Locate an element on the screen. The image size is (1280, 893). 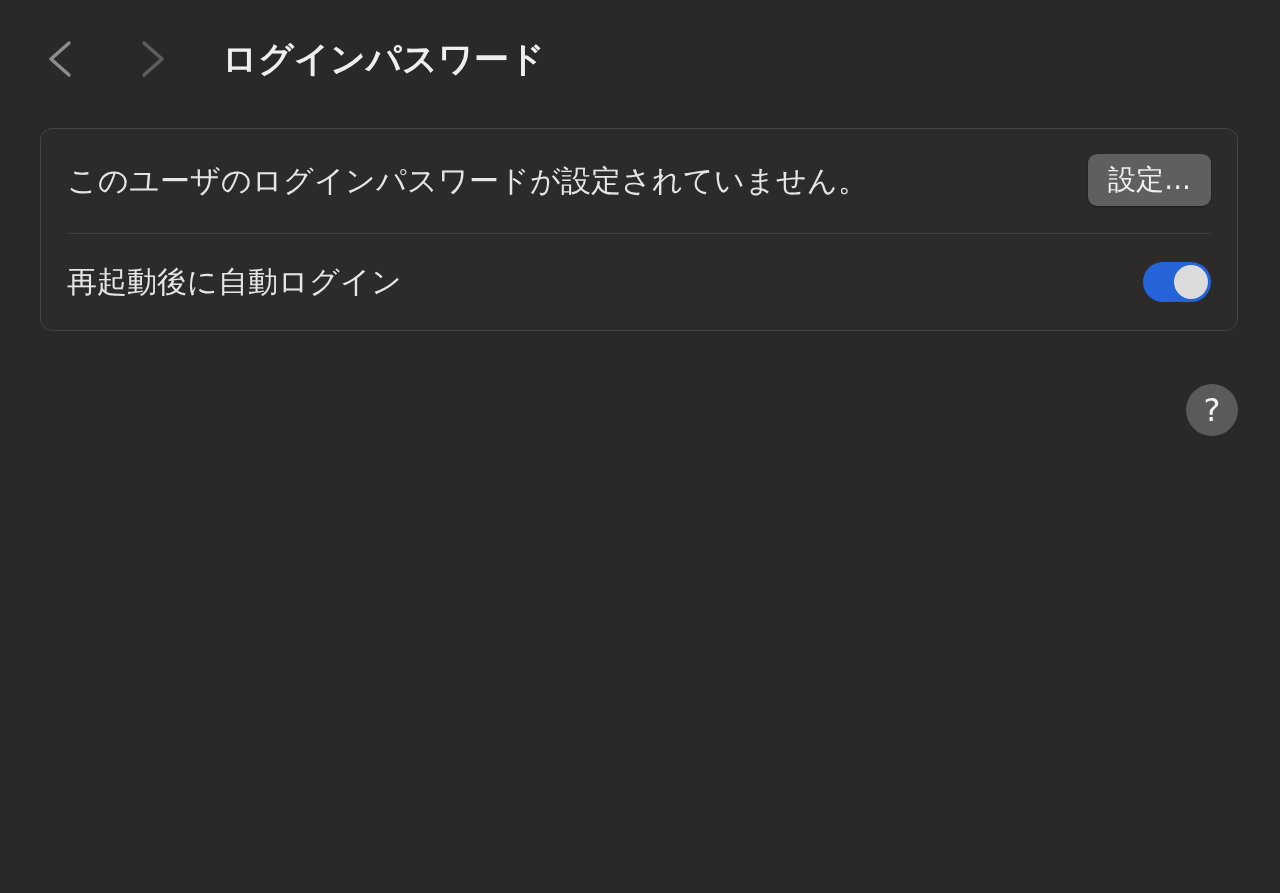
chevron-right-icon is located at coordinates (153, 59).